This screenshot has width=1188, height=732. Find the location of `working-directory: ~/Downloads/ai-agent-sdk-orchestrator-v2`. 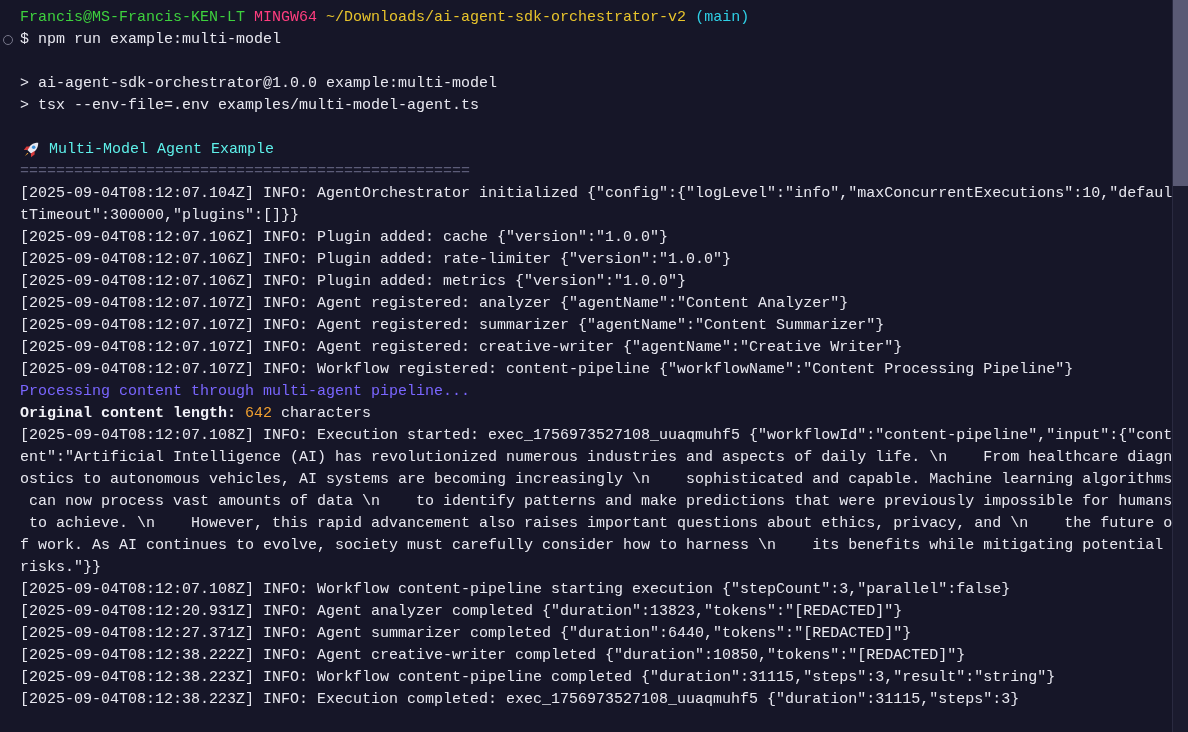

working-directory: ~/Downloads/ai-agent-sdk-orchestrator-v2 is located at coordinates (506, 18).